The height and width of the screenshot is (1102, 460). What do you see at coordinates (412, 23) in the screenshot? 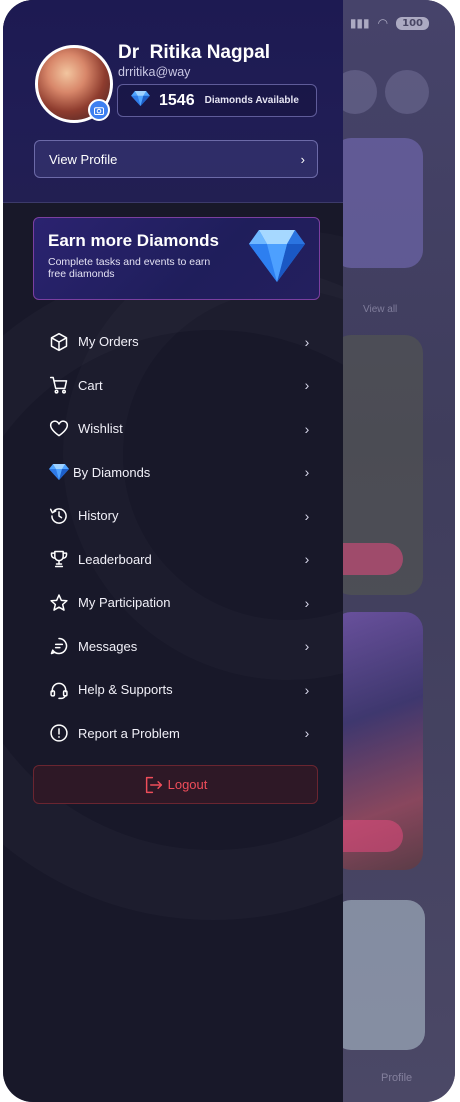
I see `battery-indicator: 100` at bounding box center [412, 23].